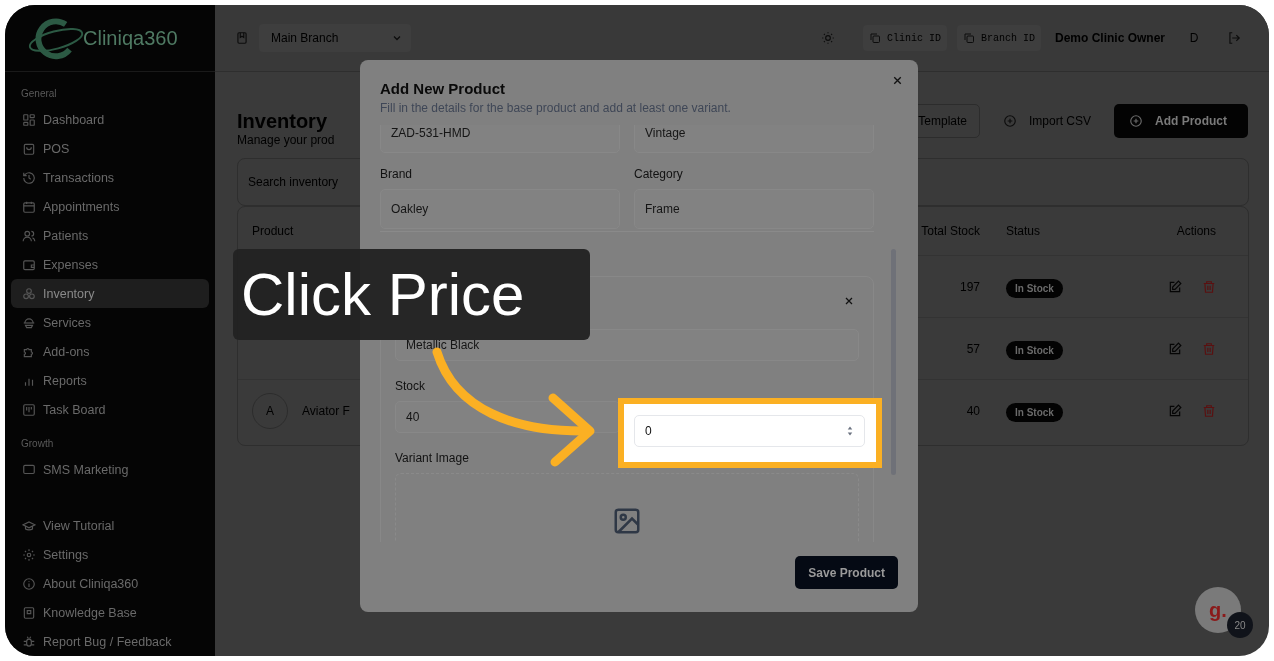 This screenshot has width=1274, height=661. I want to click on sidebar-item: Settings, so click(110, 554).